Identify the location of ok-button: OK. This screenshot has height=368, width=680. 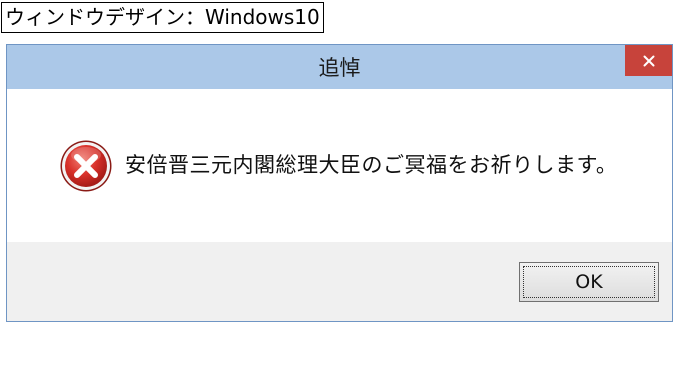
(589, 282).